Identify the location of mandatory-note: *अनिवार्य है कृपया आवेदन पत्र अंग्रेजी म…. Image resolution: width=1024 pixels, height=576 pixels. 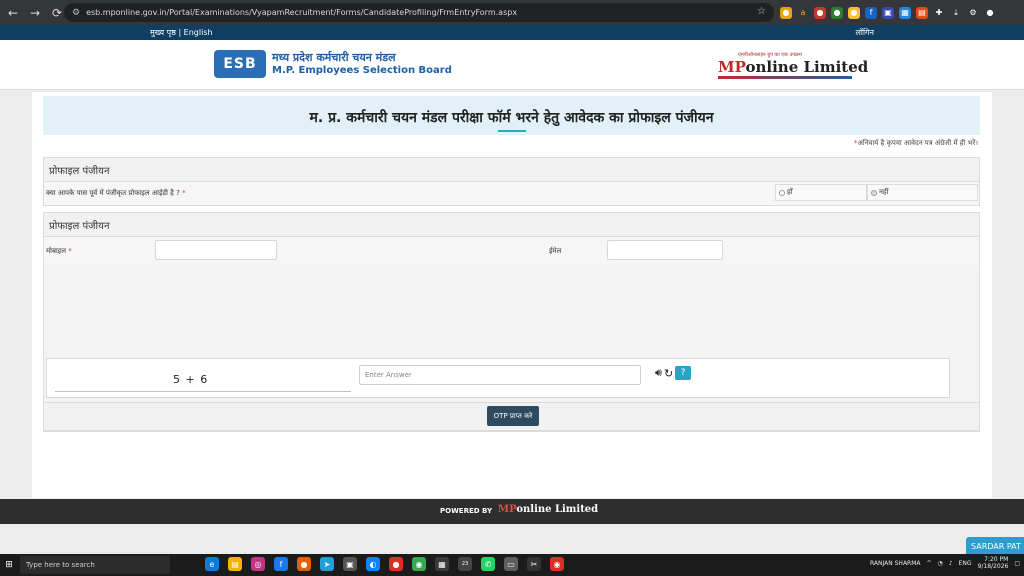
(916, 143).